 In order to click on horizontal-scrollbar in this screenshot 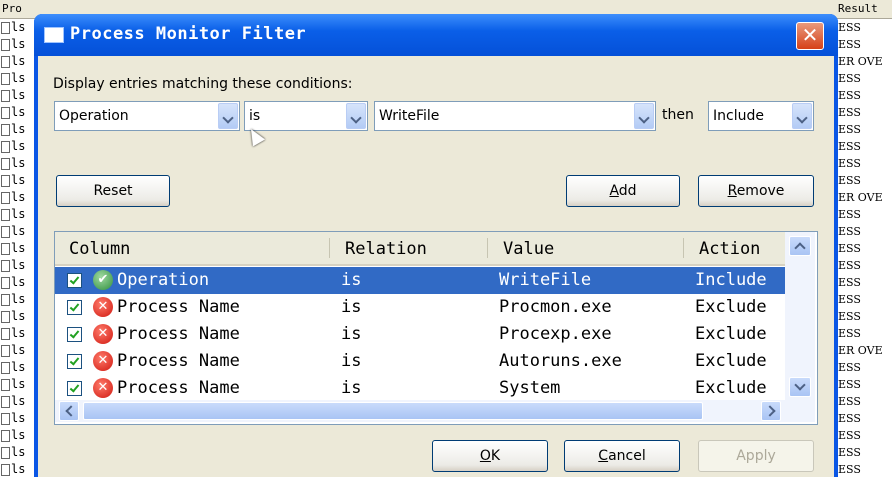, I will do `click(420, 411)`.